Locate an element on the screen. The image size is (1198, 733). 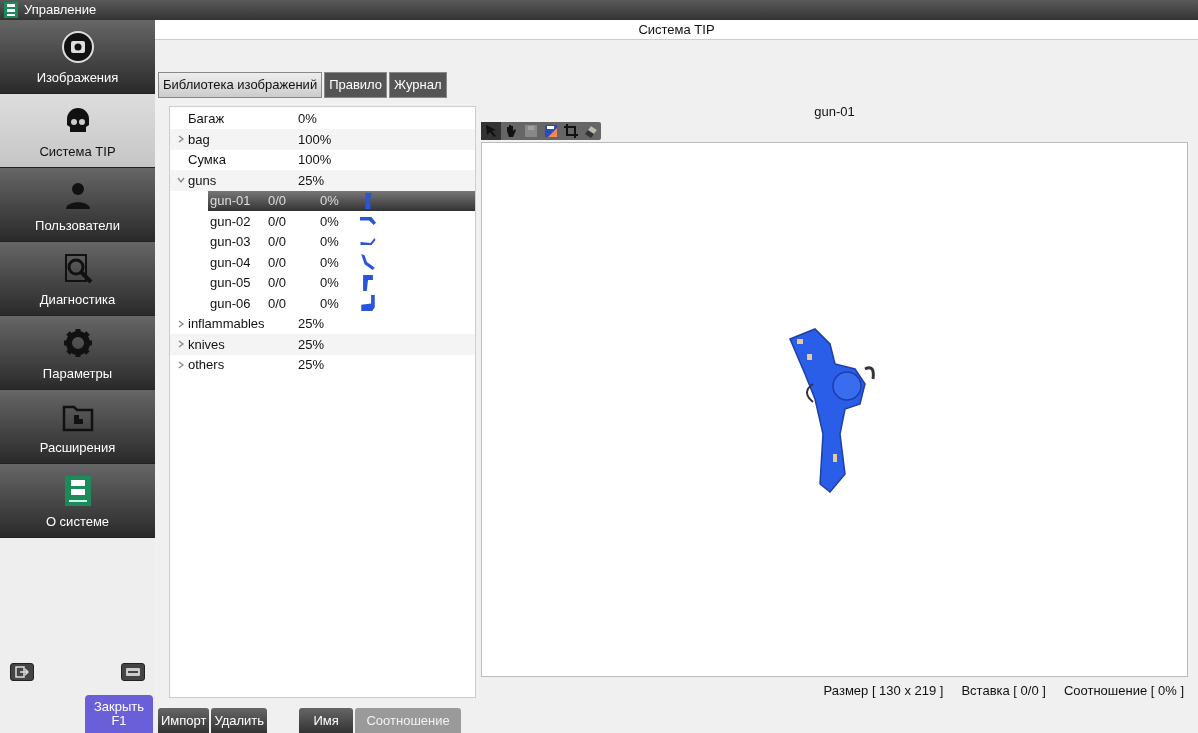
sidebar-item: Изображения is located at coordinates (77, 57).